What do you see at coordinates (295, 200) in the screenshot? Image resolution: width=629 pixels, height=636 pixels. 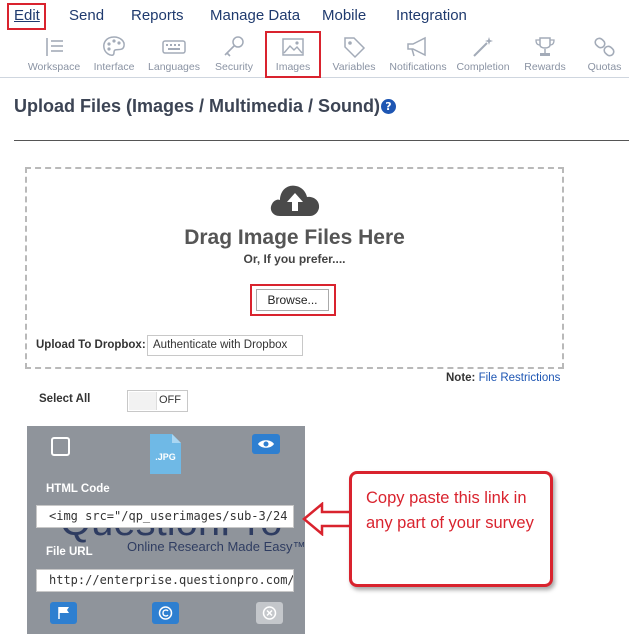 I see `cloud-upload-icon` at bounding box center [295, 200].